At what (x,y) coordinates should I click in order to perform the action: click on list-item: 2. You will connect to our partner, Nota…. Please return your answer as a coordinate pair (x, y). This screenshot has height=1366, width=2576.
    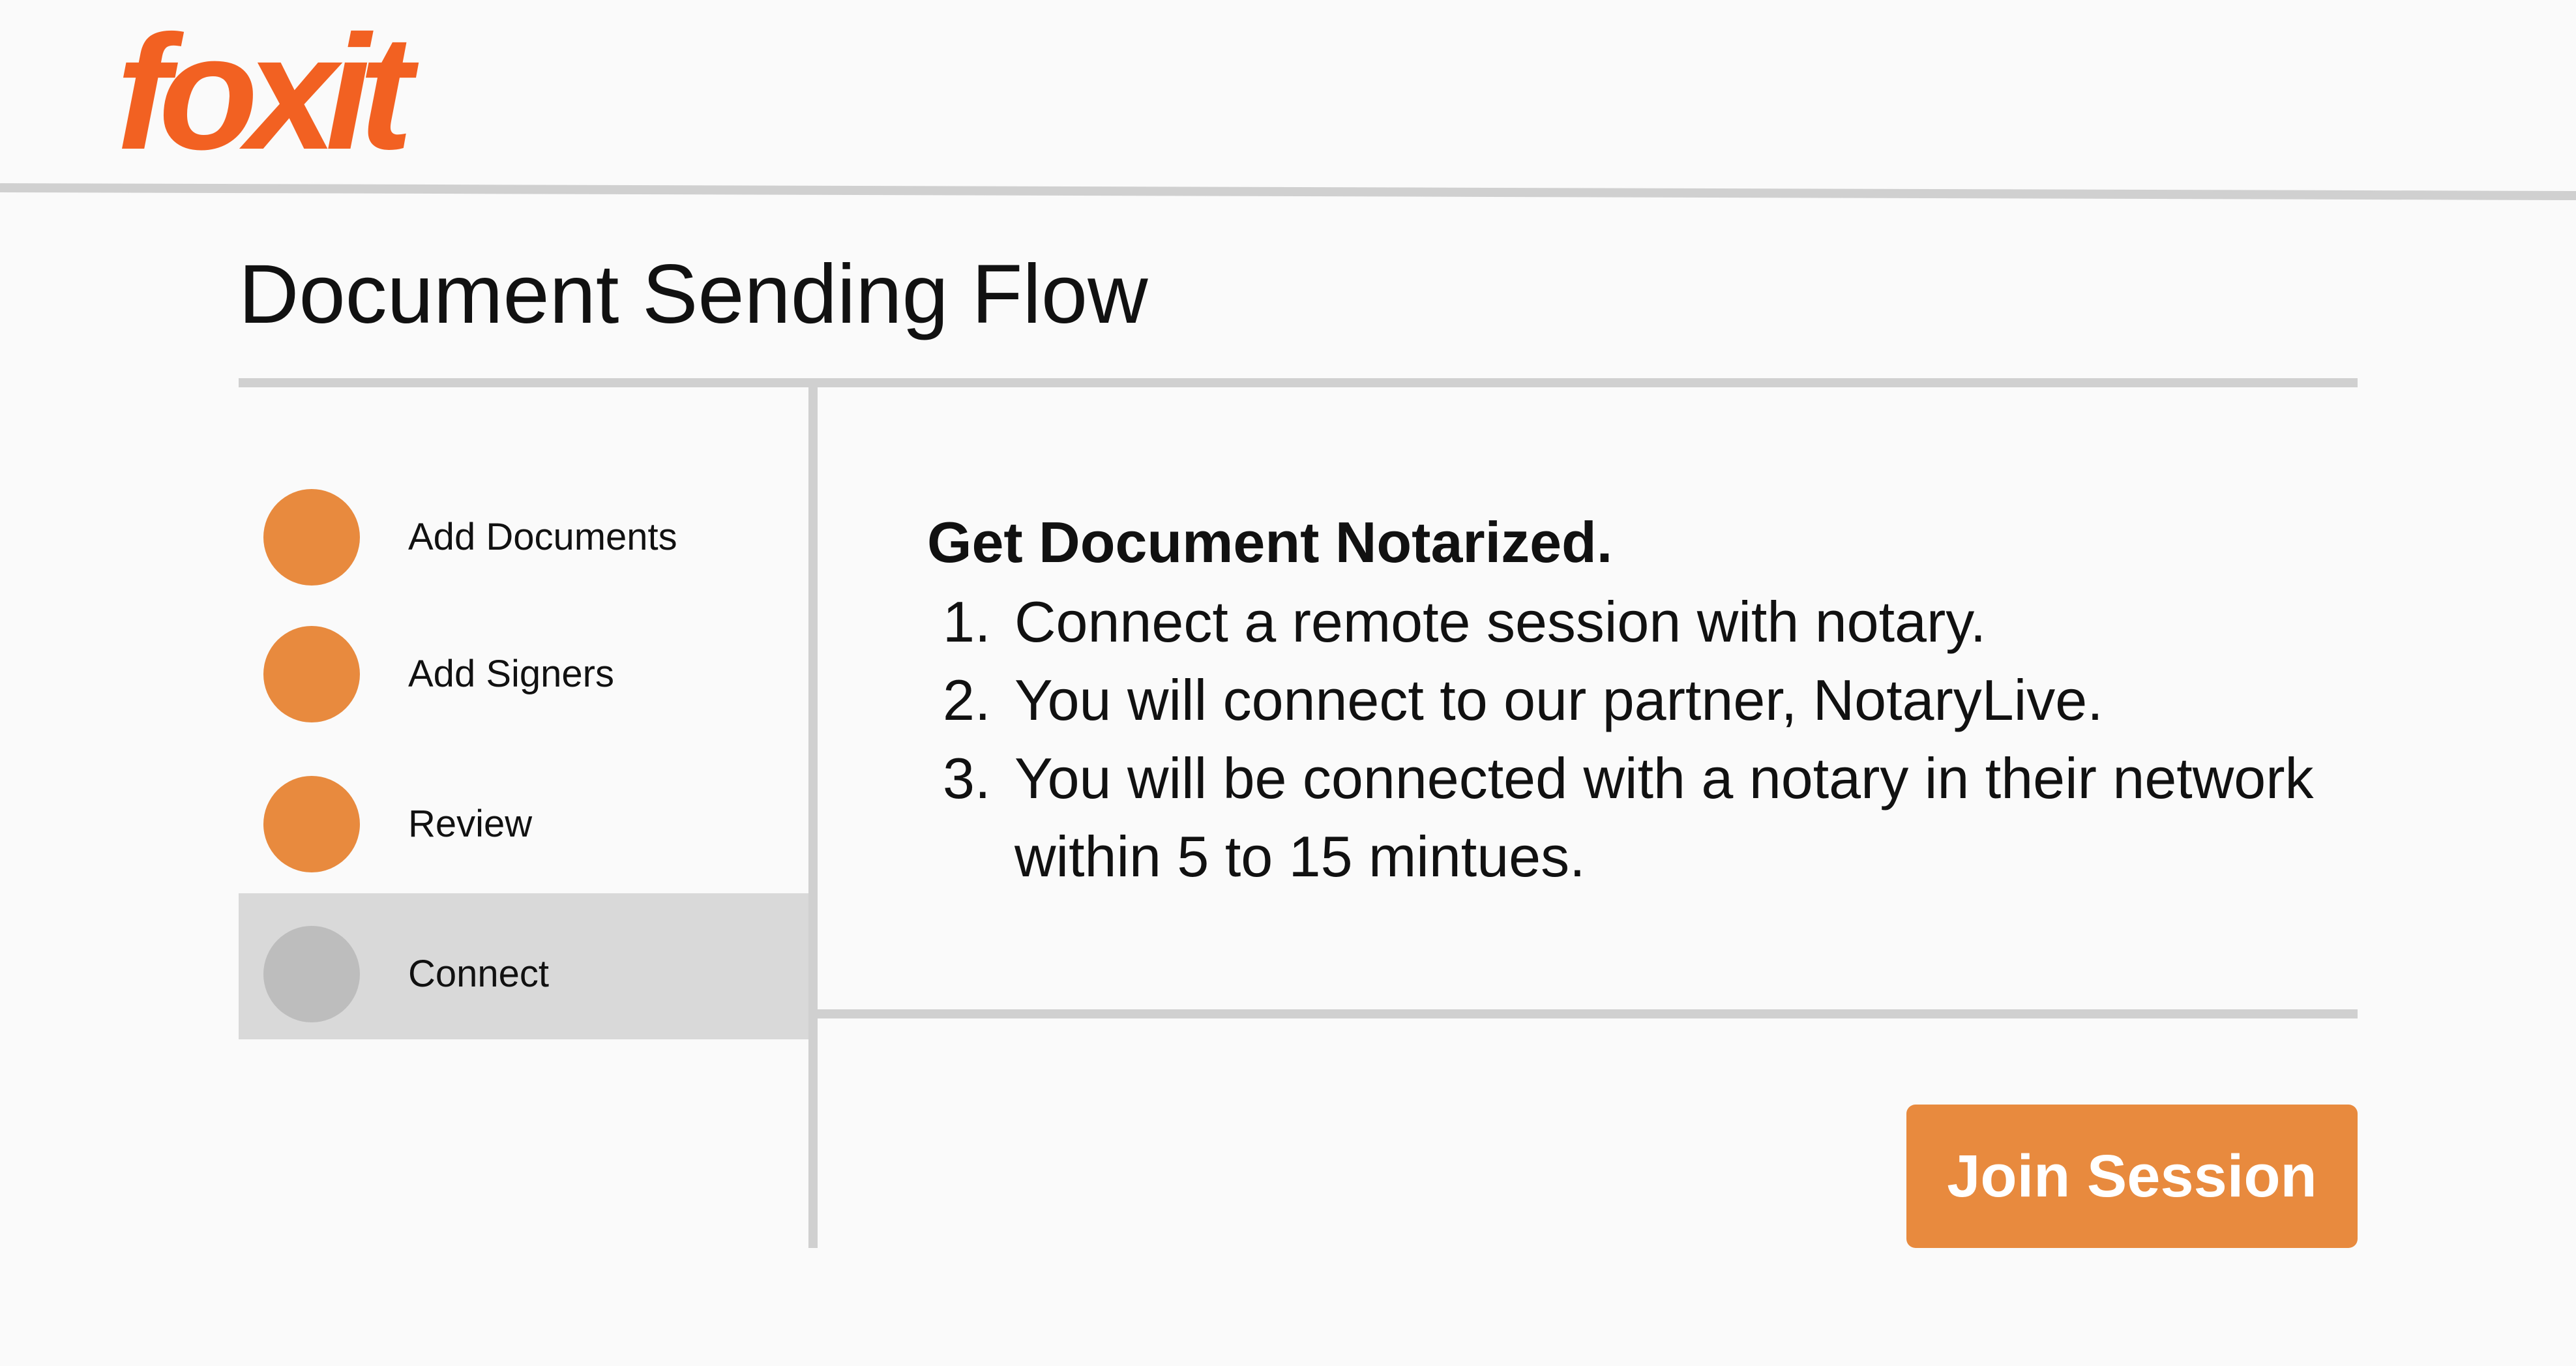
    Looking at the image, I should click on (1628, 700).